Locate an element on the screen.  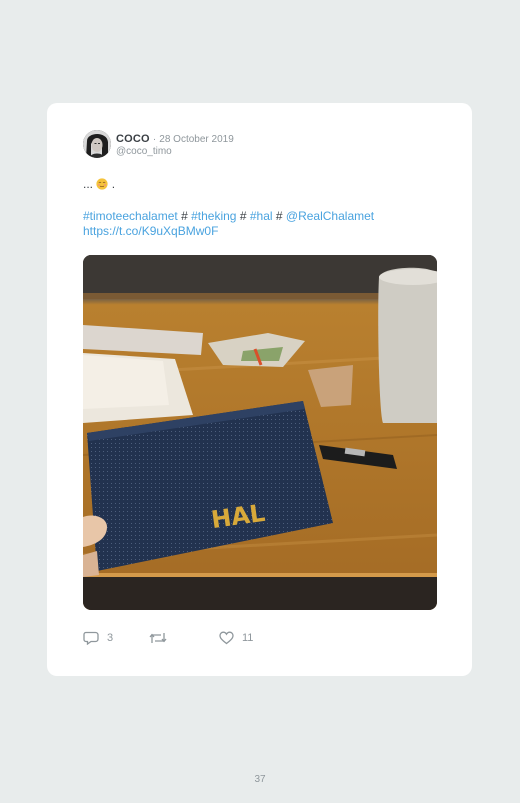
retweet-action is located at coordinates (162, 638).